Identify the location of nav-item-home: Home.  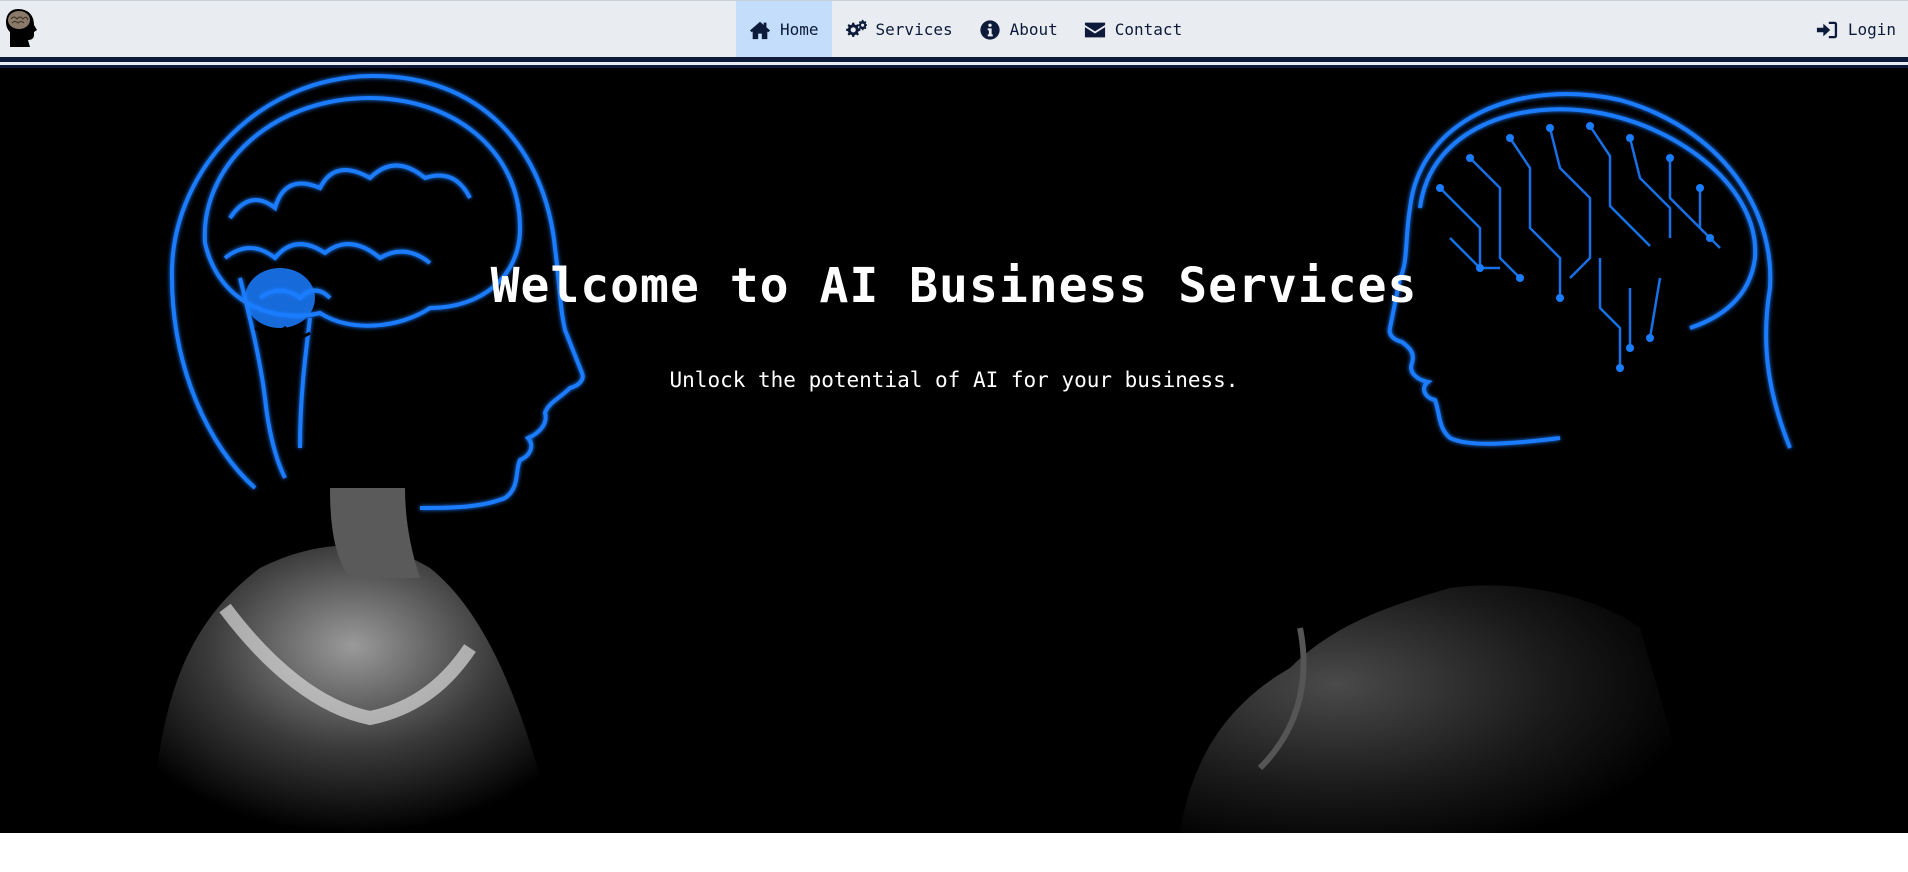
(784, 29).